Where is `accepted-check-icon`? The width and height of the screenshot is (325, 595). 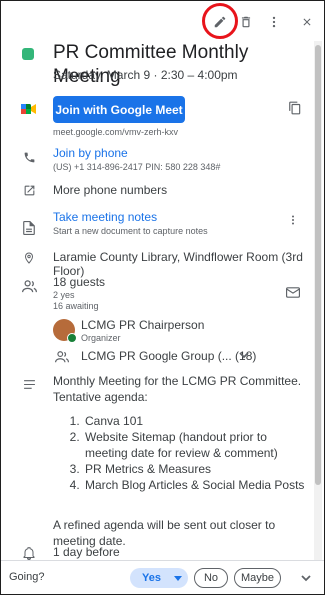 accepted-check-icon is located at coordinates (72, 338).